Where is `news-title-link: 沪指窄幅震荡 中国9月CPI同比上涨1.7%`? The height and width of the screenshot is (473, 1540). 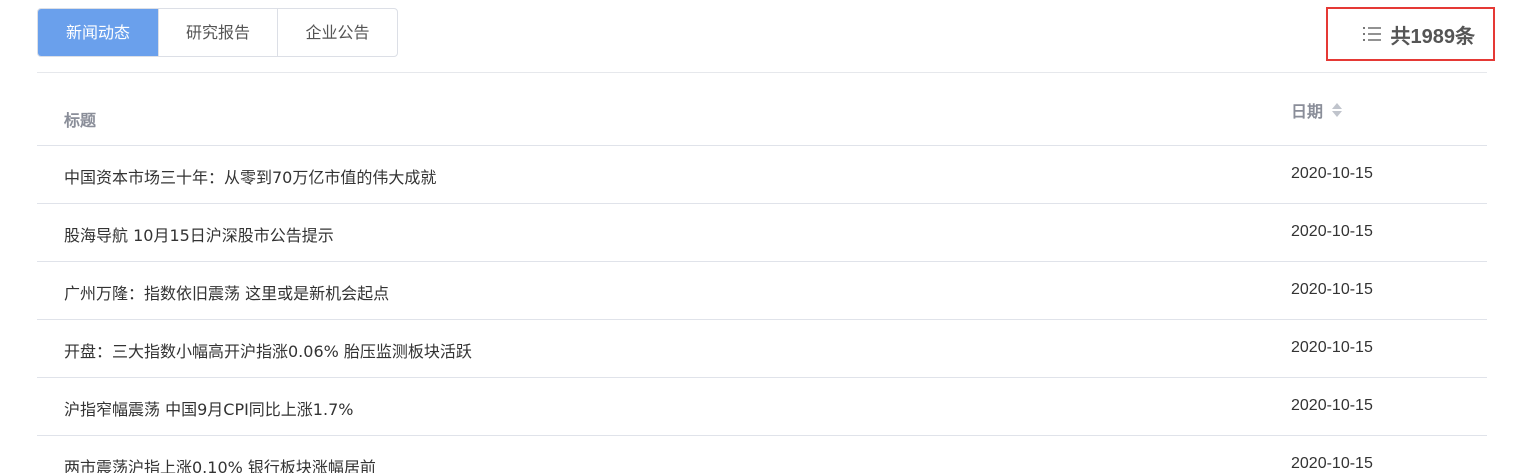 news-title-link: 沪指窄幅震荡 中国9月CPI同比上涨1.7% is located at coordinates (208, 408).